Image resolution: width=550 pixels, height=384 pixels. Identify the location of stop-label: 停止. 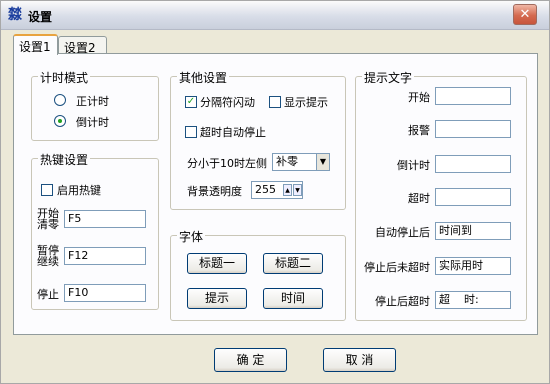
(48, 294).